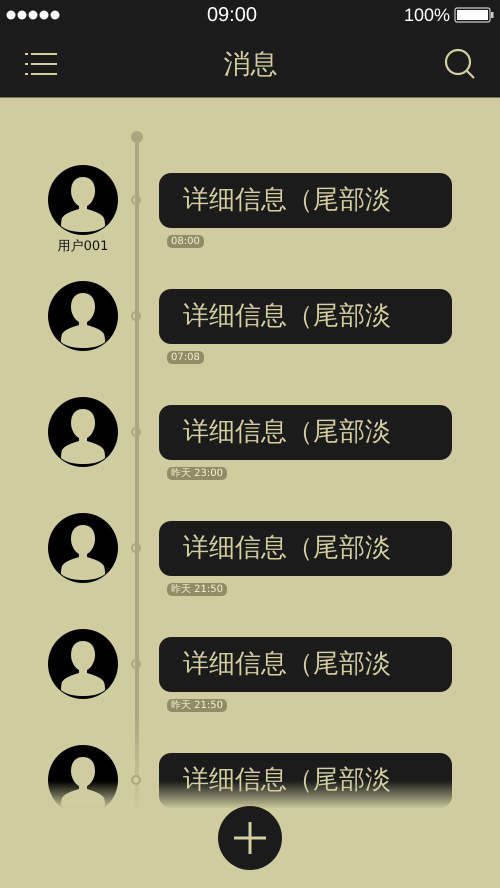 The image size is (500, 888). Describe the element at coordinates (137, 137) in the screenshot. I see `timeline-start-dot` at that location.